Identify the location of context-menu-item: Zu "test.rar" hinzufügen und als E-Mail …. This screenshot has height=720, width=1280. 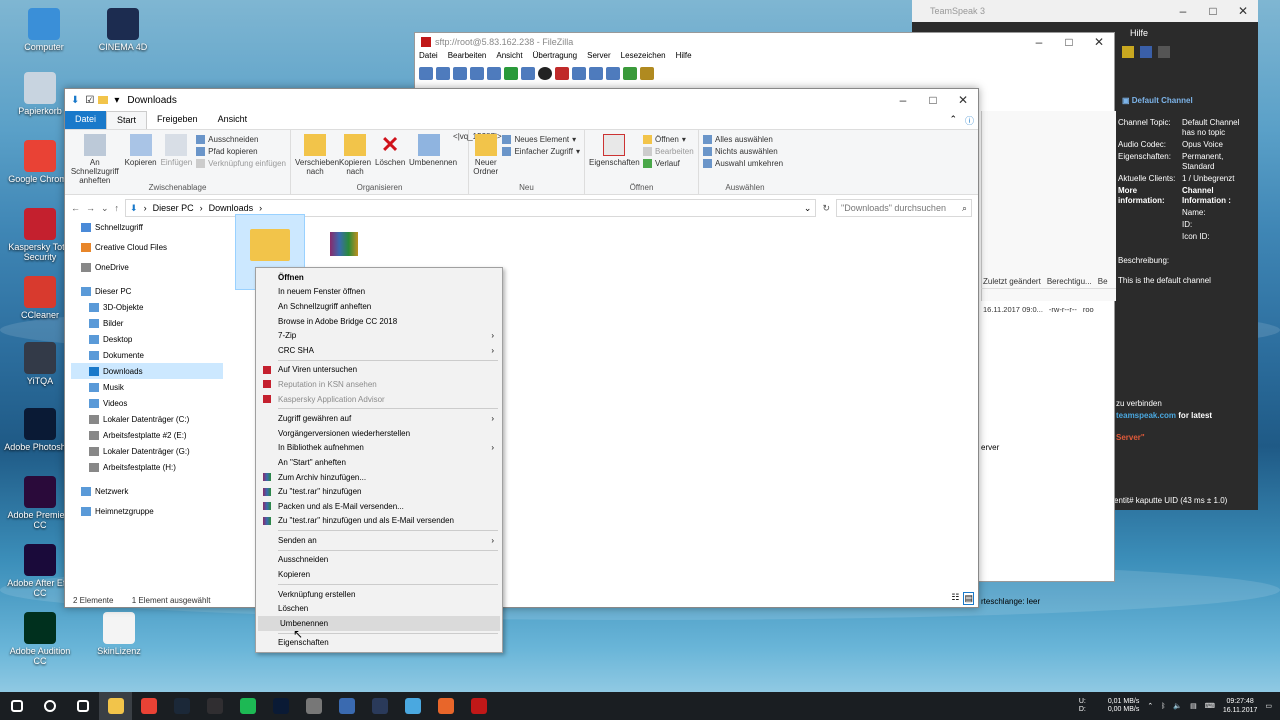
(379, 521).